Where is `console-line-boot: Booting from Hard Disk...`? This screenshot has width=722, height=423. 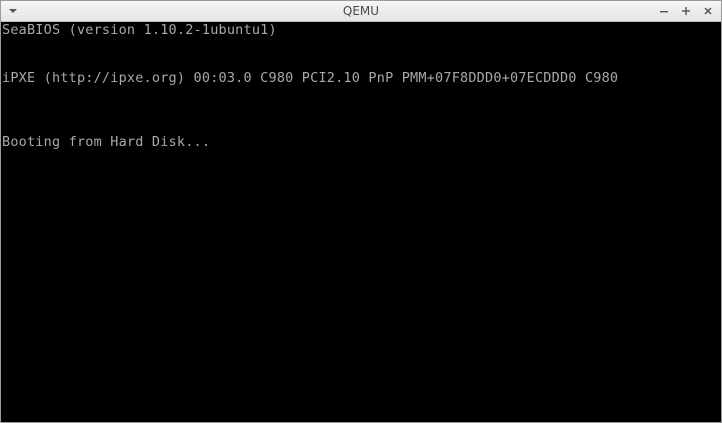
console-line-boot: Booting from Hard Disk... is located at coordinates (106, 142).